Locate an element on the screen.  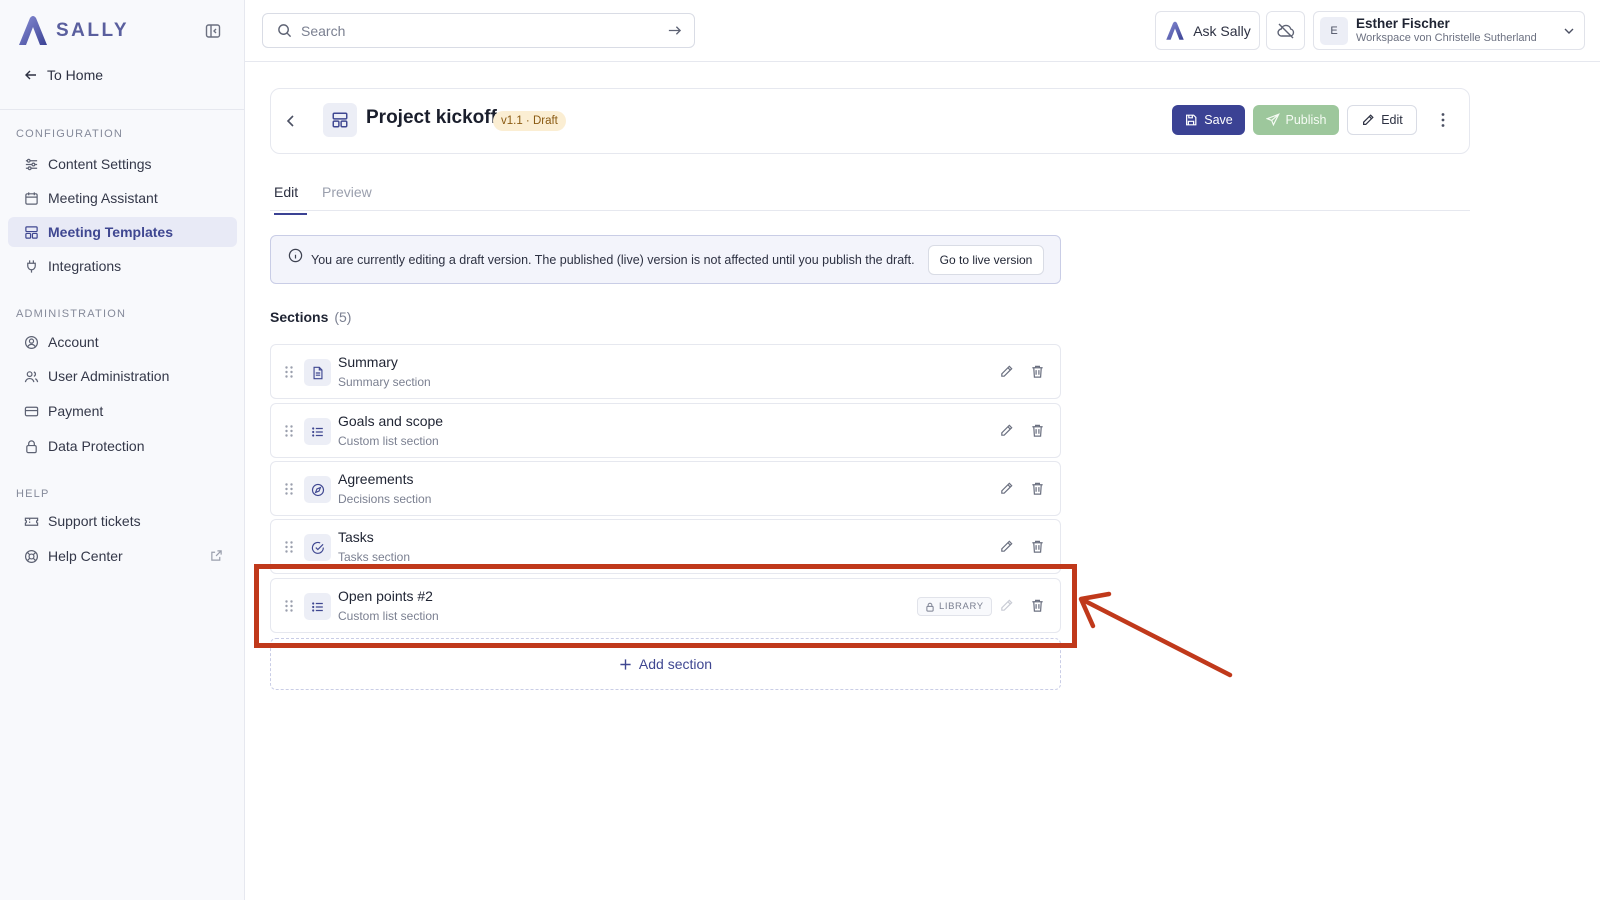
search-icon is located at coordinates (285, 31).